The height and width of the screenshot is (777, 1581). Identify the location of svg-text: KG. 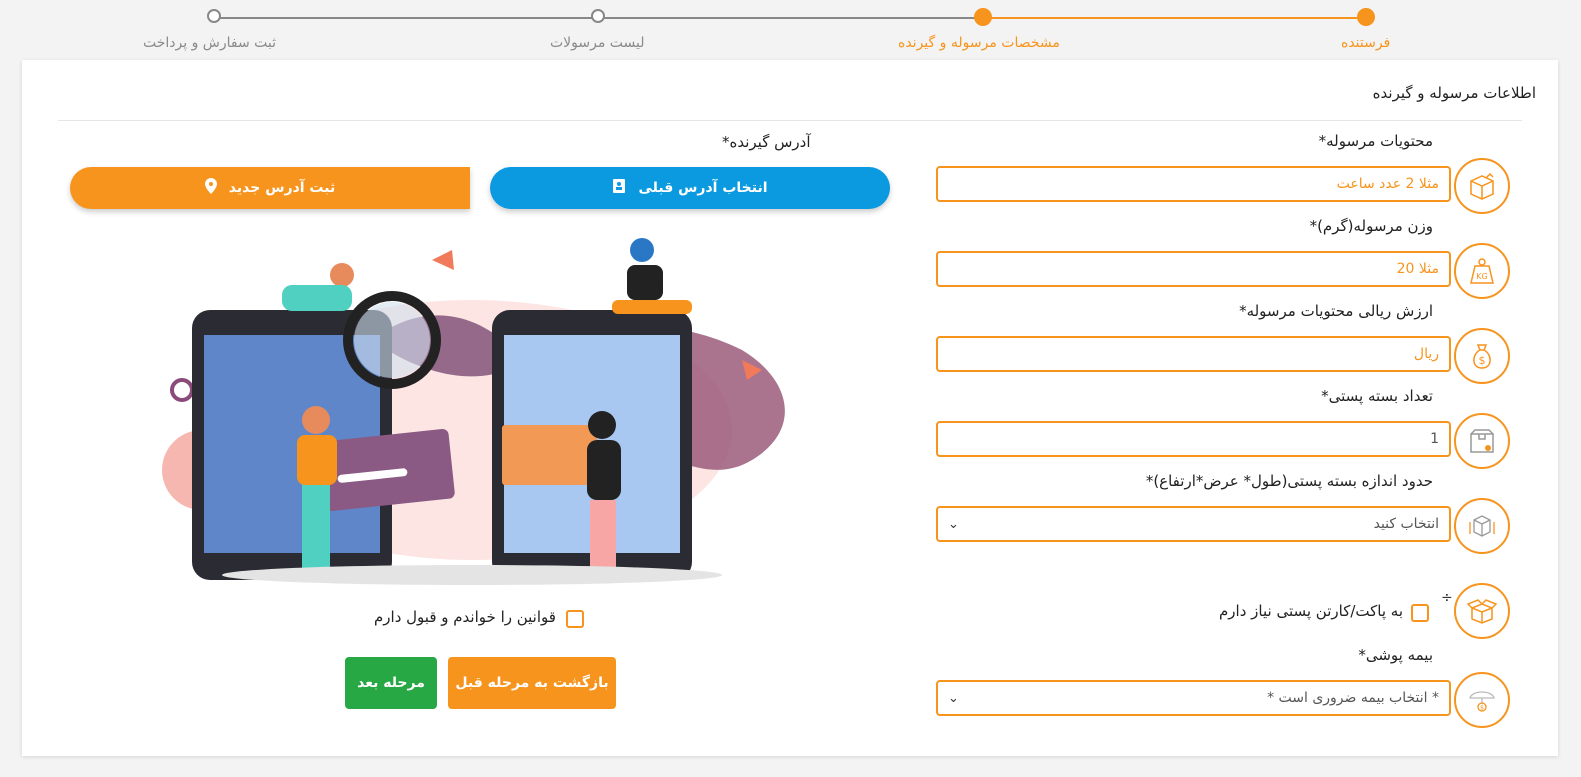
(1481, 276).